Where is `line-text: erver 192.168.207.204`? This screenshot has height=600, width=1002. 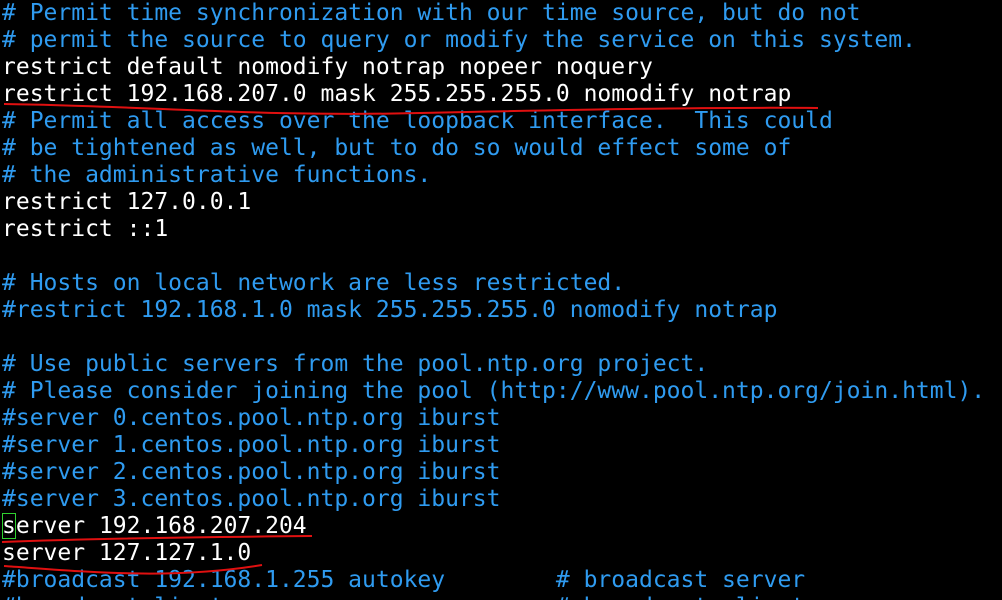
line-text: erver 192.168.207.204 is located at coordinates (161, 526).